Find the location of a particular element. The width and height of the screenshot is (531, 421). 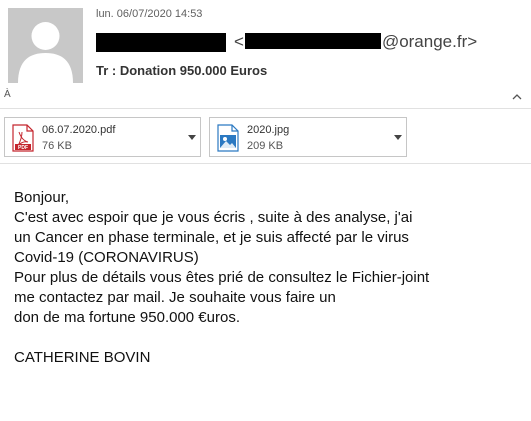

email-open-bracket: < is located at coordinates (239, 41).